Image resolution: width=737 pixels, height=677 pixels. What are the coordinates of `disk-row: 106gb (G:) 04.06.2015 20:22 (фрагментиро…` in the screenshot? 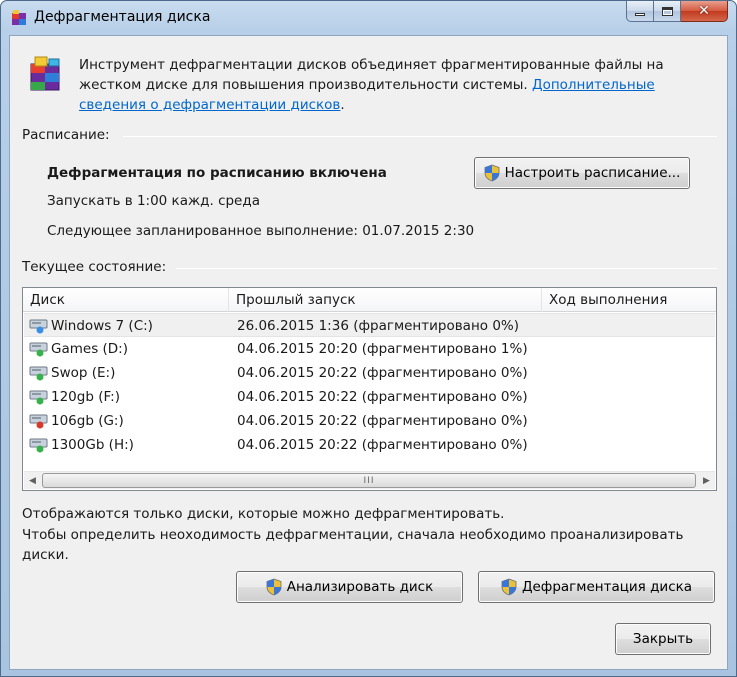 It's located at (369, 421).